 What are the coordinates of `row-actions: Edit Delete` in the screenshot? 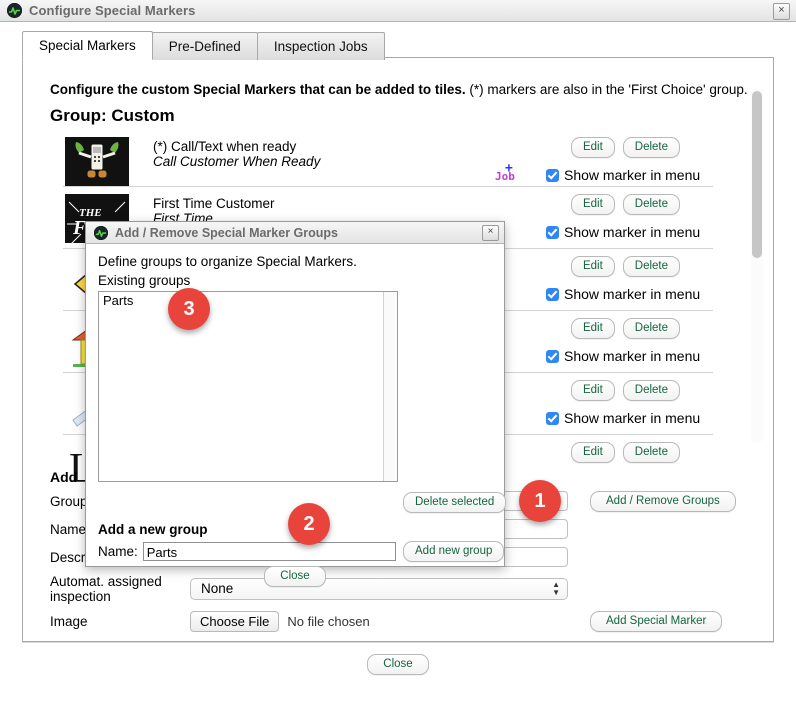 It's located at (625, 452).